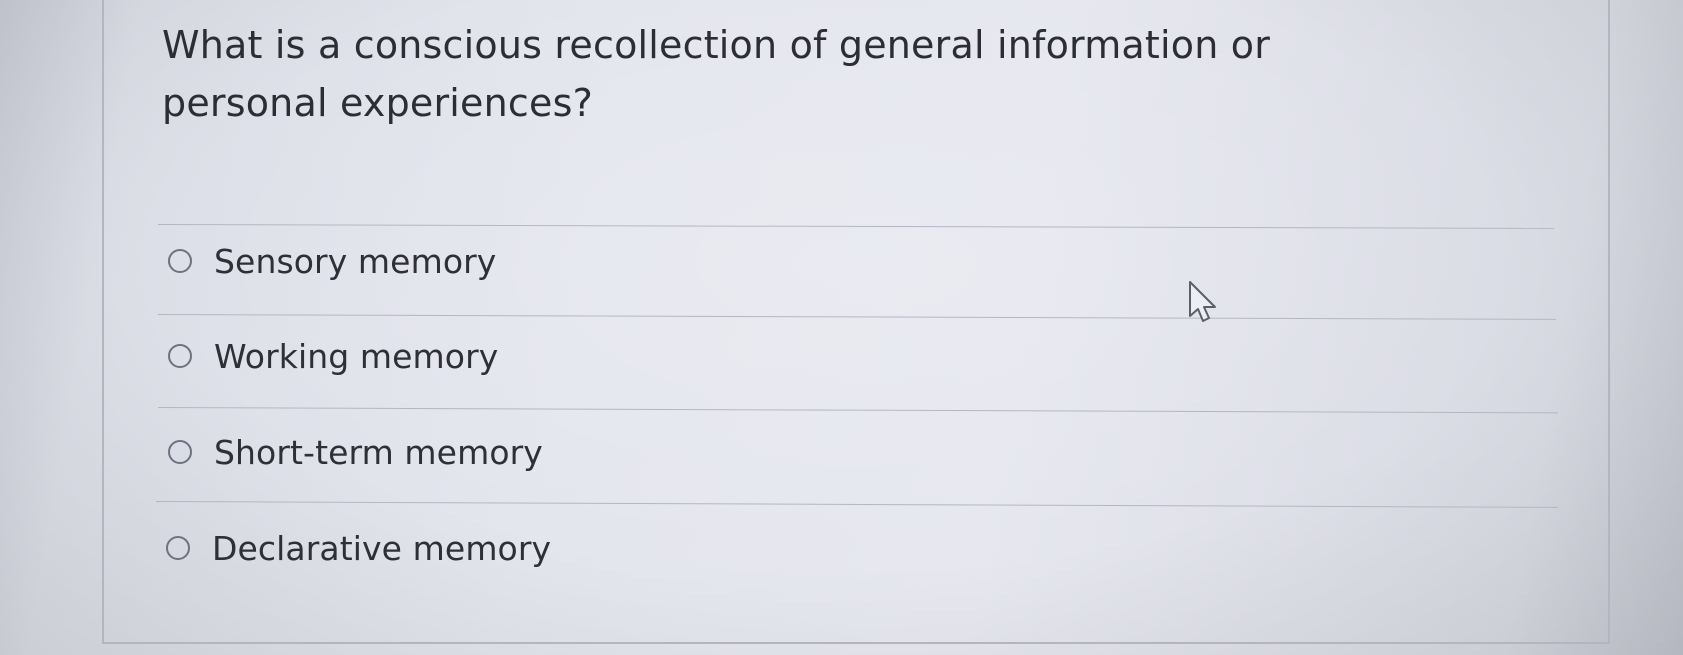  I want to click on option-declarative-memory: Declarative memory, so click(358, 548).